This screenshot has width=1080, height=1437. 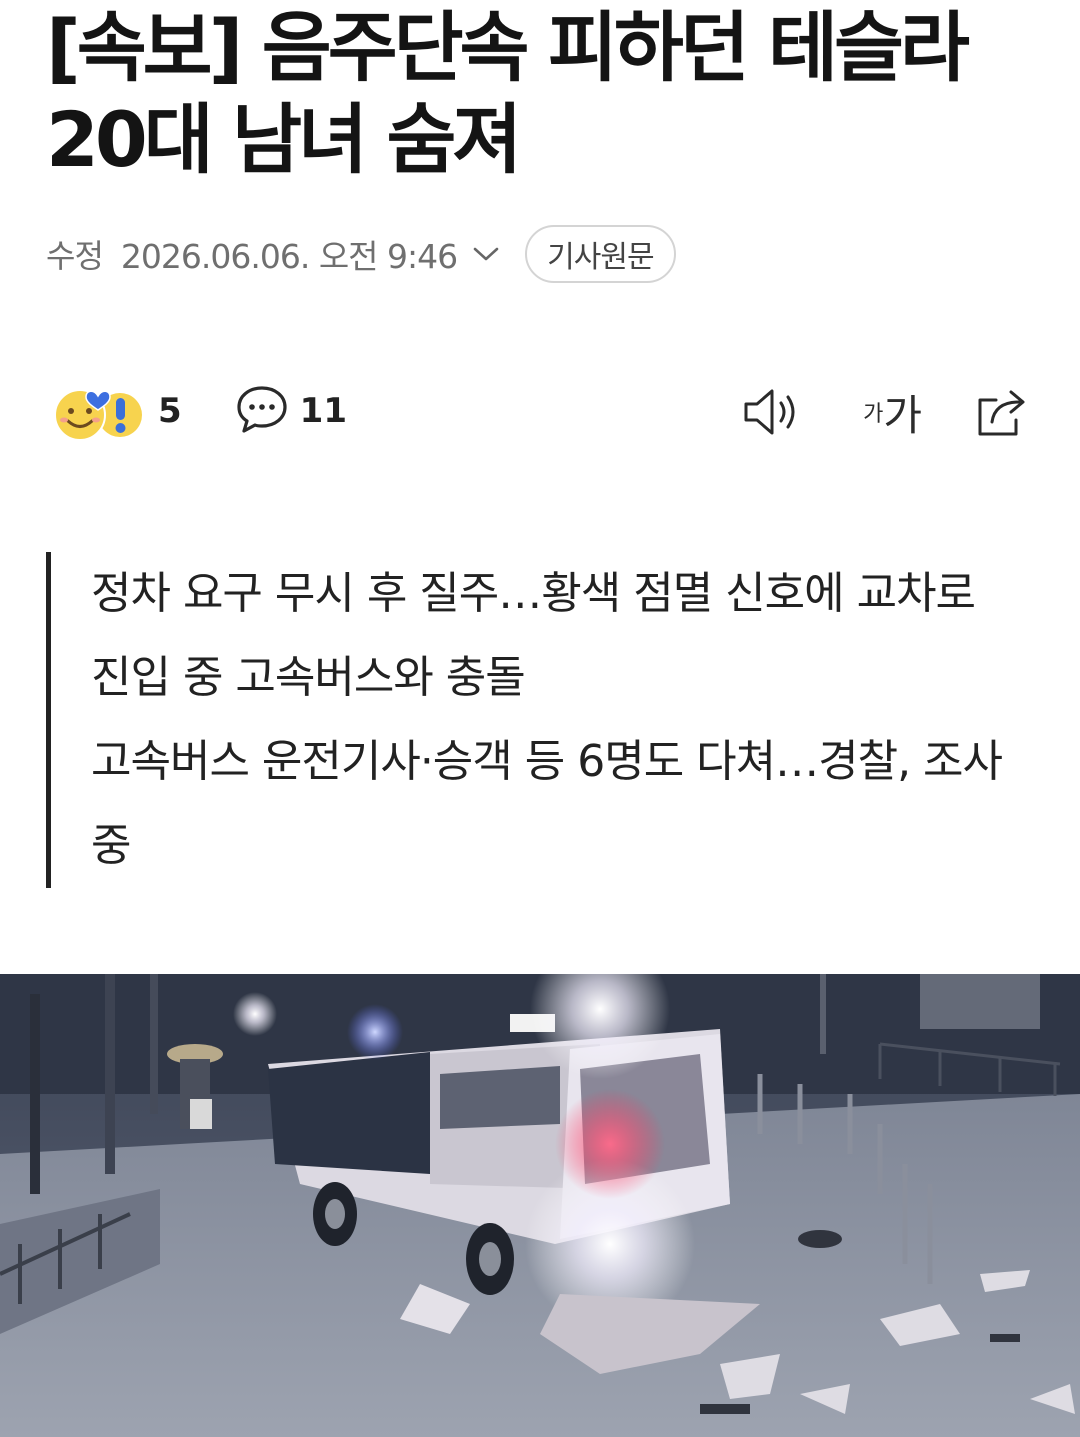 What do you see at coordinates (873, 414) in the screenshot?
I see `font-small-label: 가` at bounding box center [873, 414].